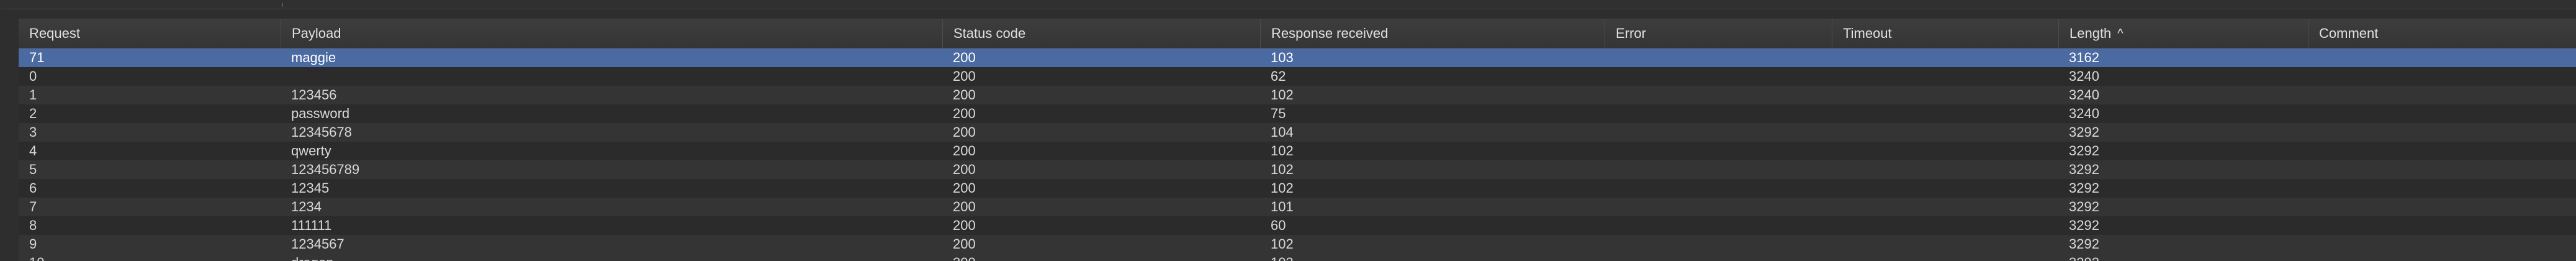  What do you see at coordinates (1297, 225) in the screenshot?
I see `table-row: 8 111111 200 60 3292` at bounding box center [1297, 225].